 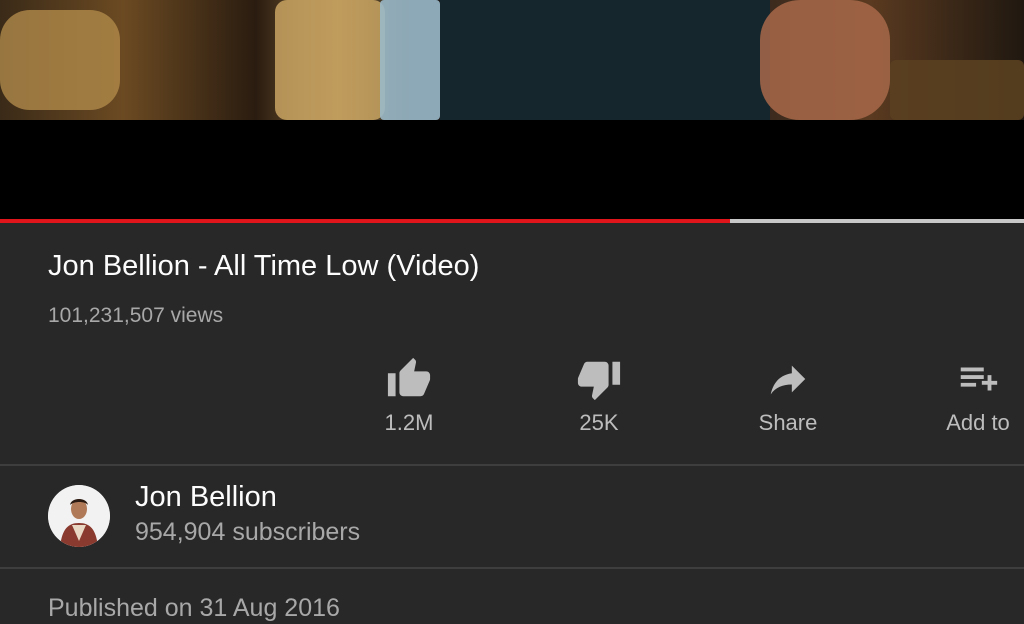 What do you see at coordinates (248, 532) in the screenshot?
I see `subscriber-count: 954,904 subscribers` at bounding box center [248, 532].